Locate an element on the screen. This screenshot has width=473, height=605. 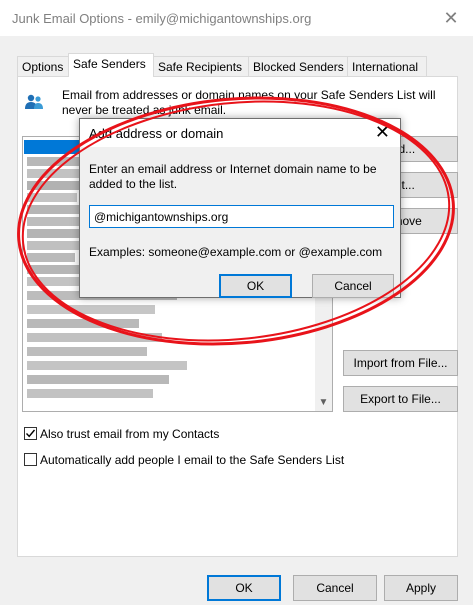
tab-options: Options is located at coordinates (43, 66).